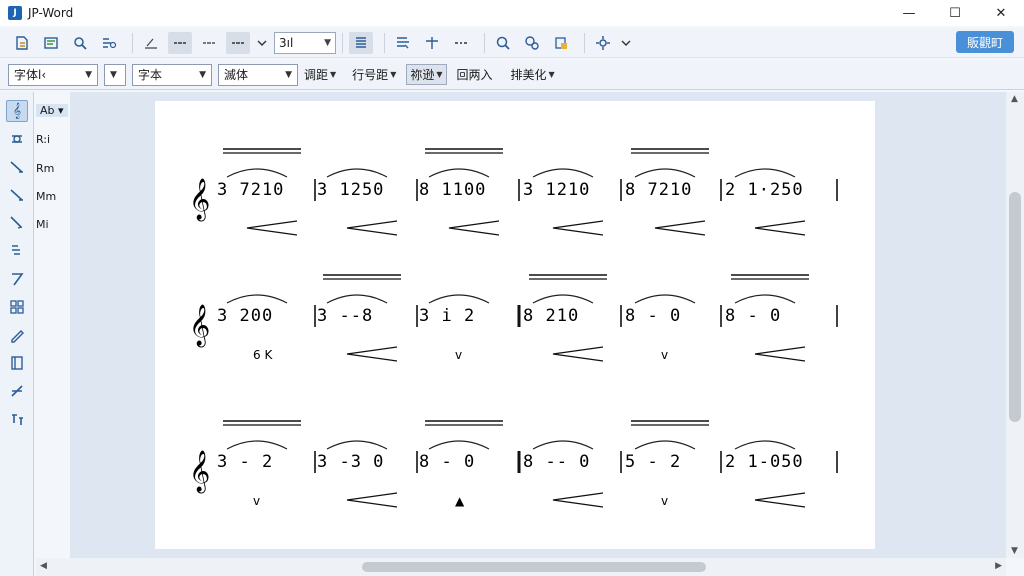 This screenshot has height=576, width=1024. I want to click on measure-notes: 3 -3 0, so click(350, 462).